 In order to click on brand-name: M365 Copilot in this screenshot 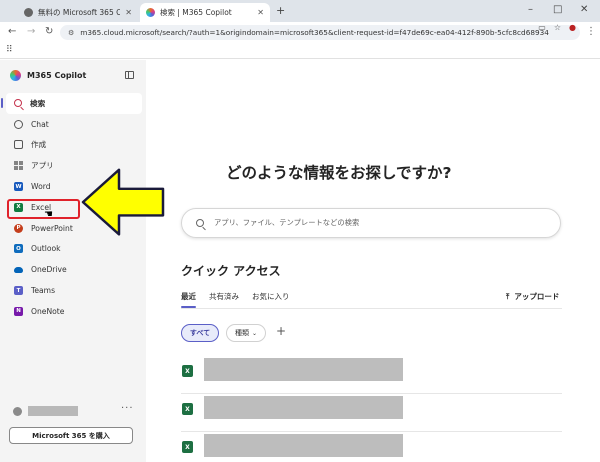, I will do `click(57, 75)`.